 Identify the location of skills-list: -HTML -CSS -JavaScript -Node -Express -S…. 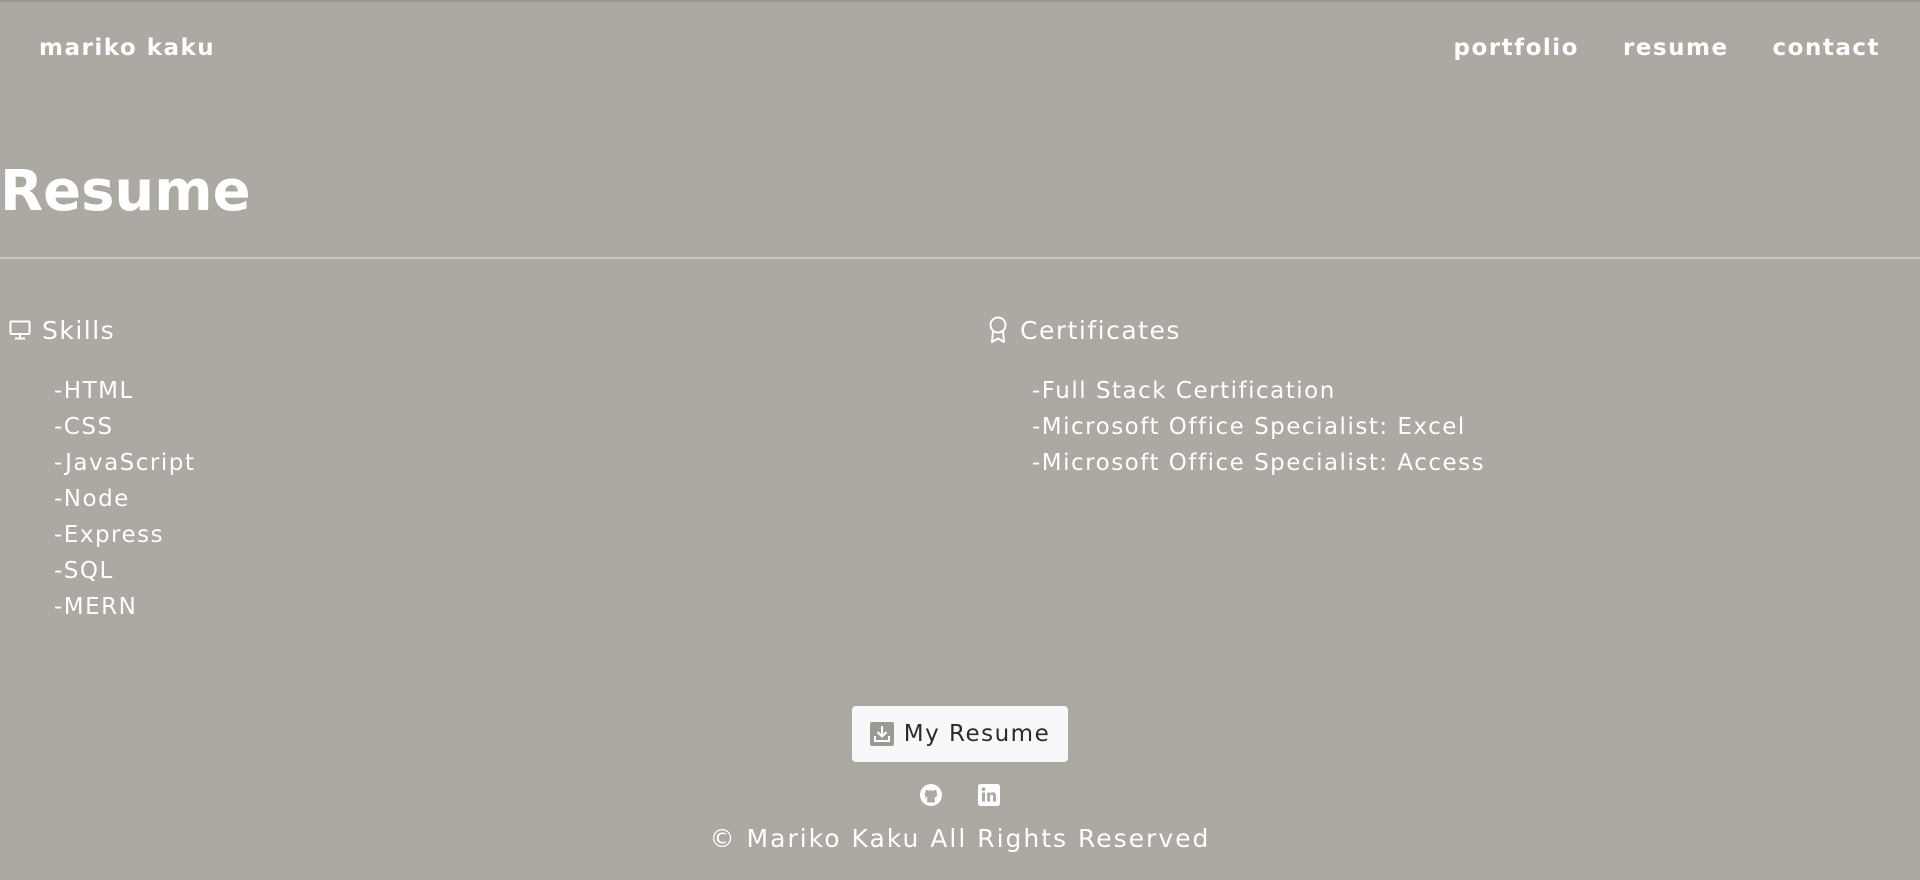
(101, 499).